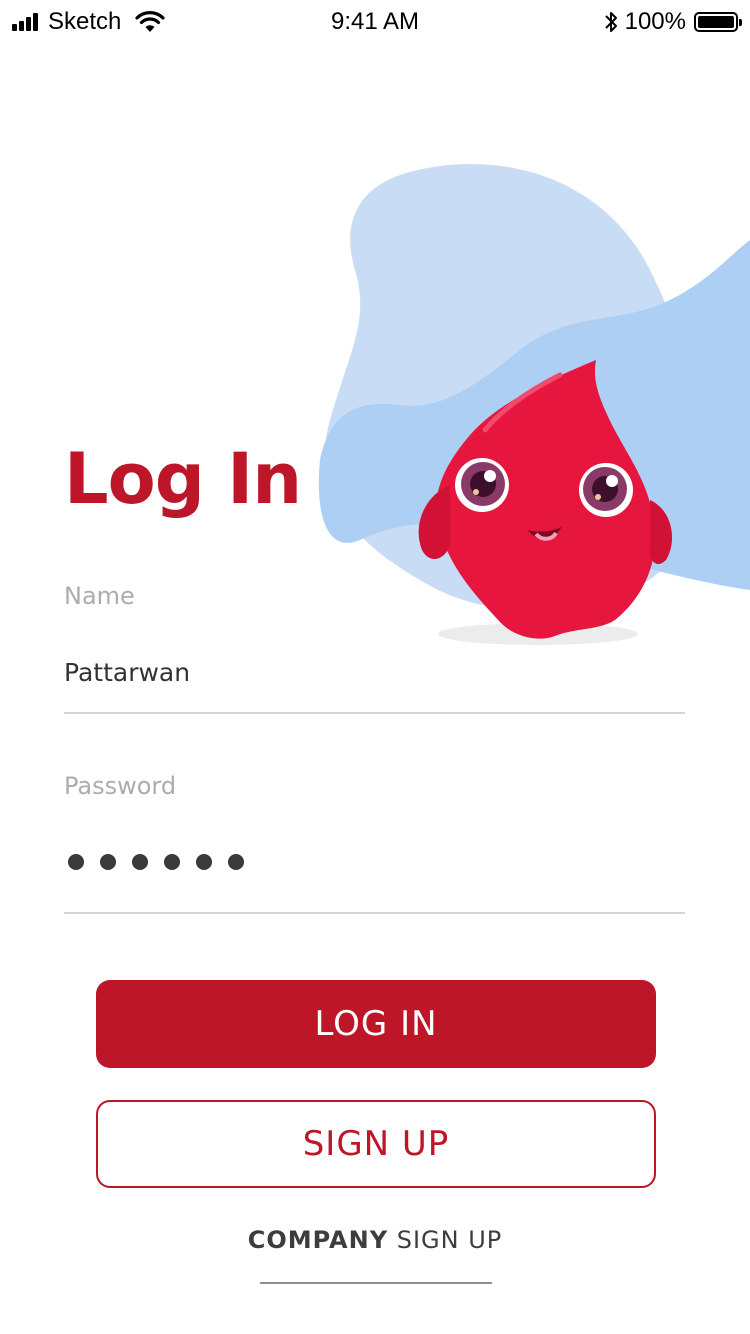  What do you see at coordinates (374, 713) in the screenshot?
I see `name-underline` at bounding box center [374, 713].